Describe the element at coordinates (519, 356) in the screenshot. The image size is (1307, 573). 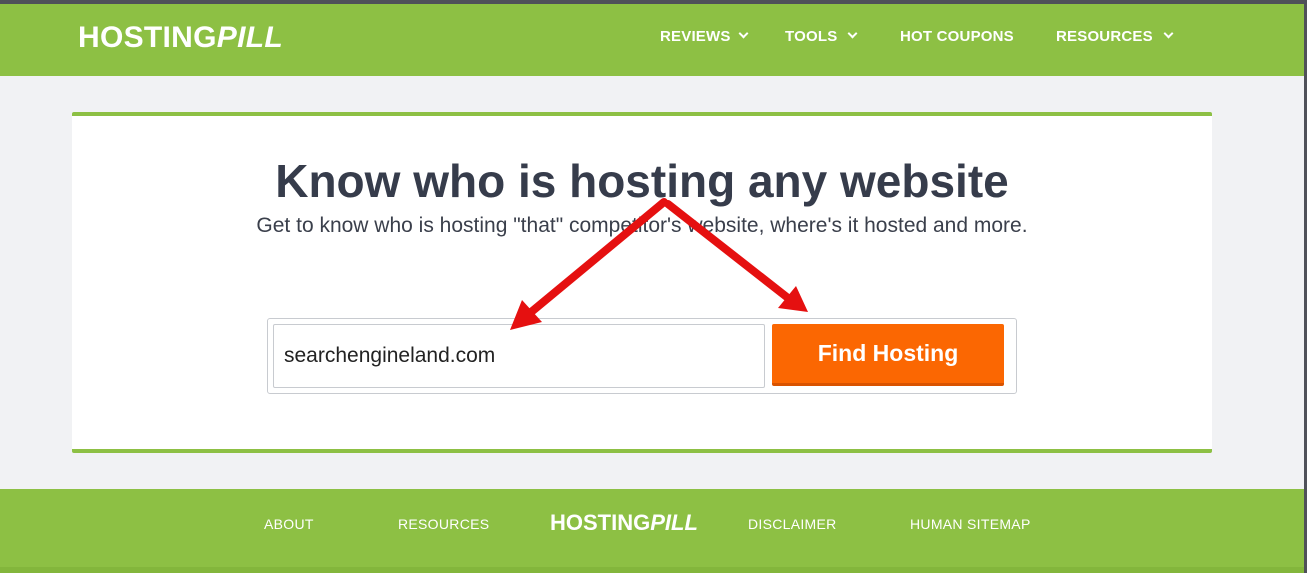
I see `domain-input` at that location.